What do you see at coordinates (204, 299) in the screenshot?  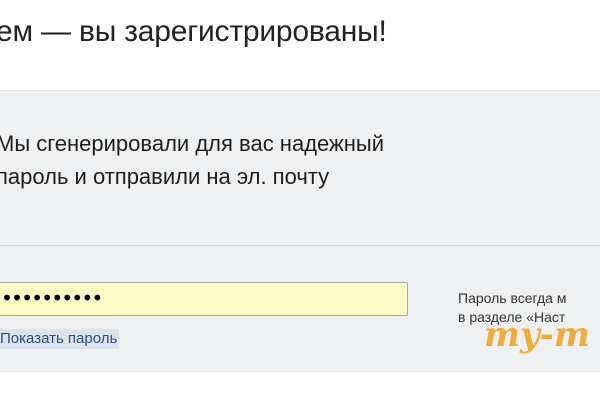 I see `password-field: ••••••••••` at bounding box center [204, 299].